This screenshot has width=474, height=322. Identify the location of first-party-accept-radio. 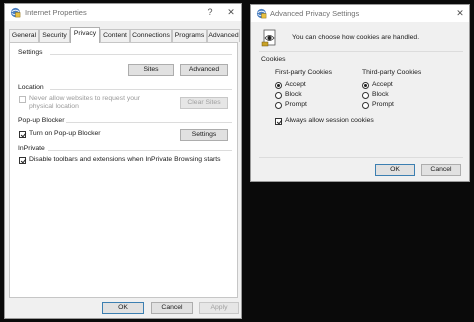
(278, 85).